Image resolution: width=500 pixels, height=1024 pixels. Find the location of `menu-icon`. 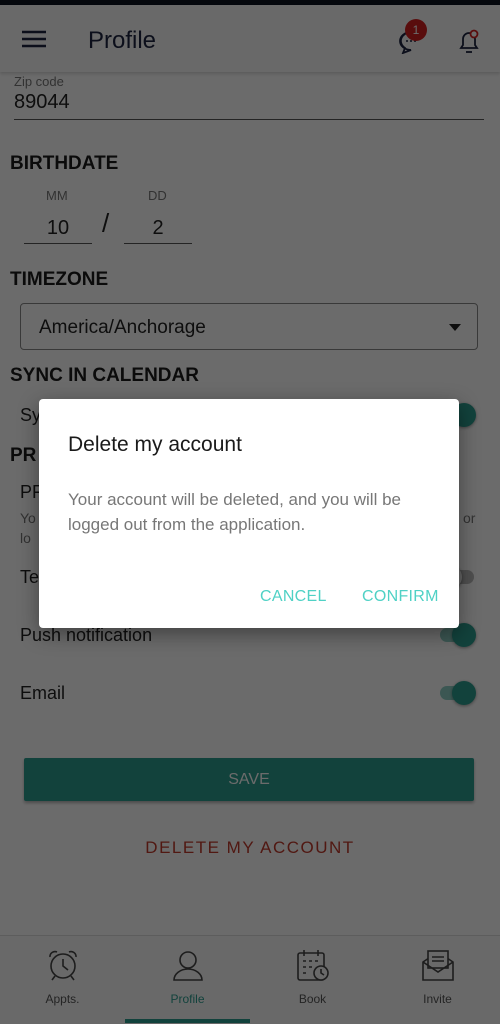

menu-icon is located at coordinates (34, 41).